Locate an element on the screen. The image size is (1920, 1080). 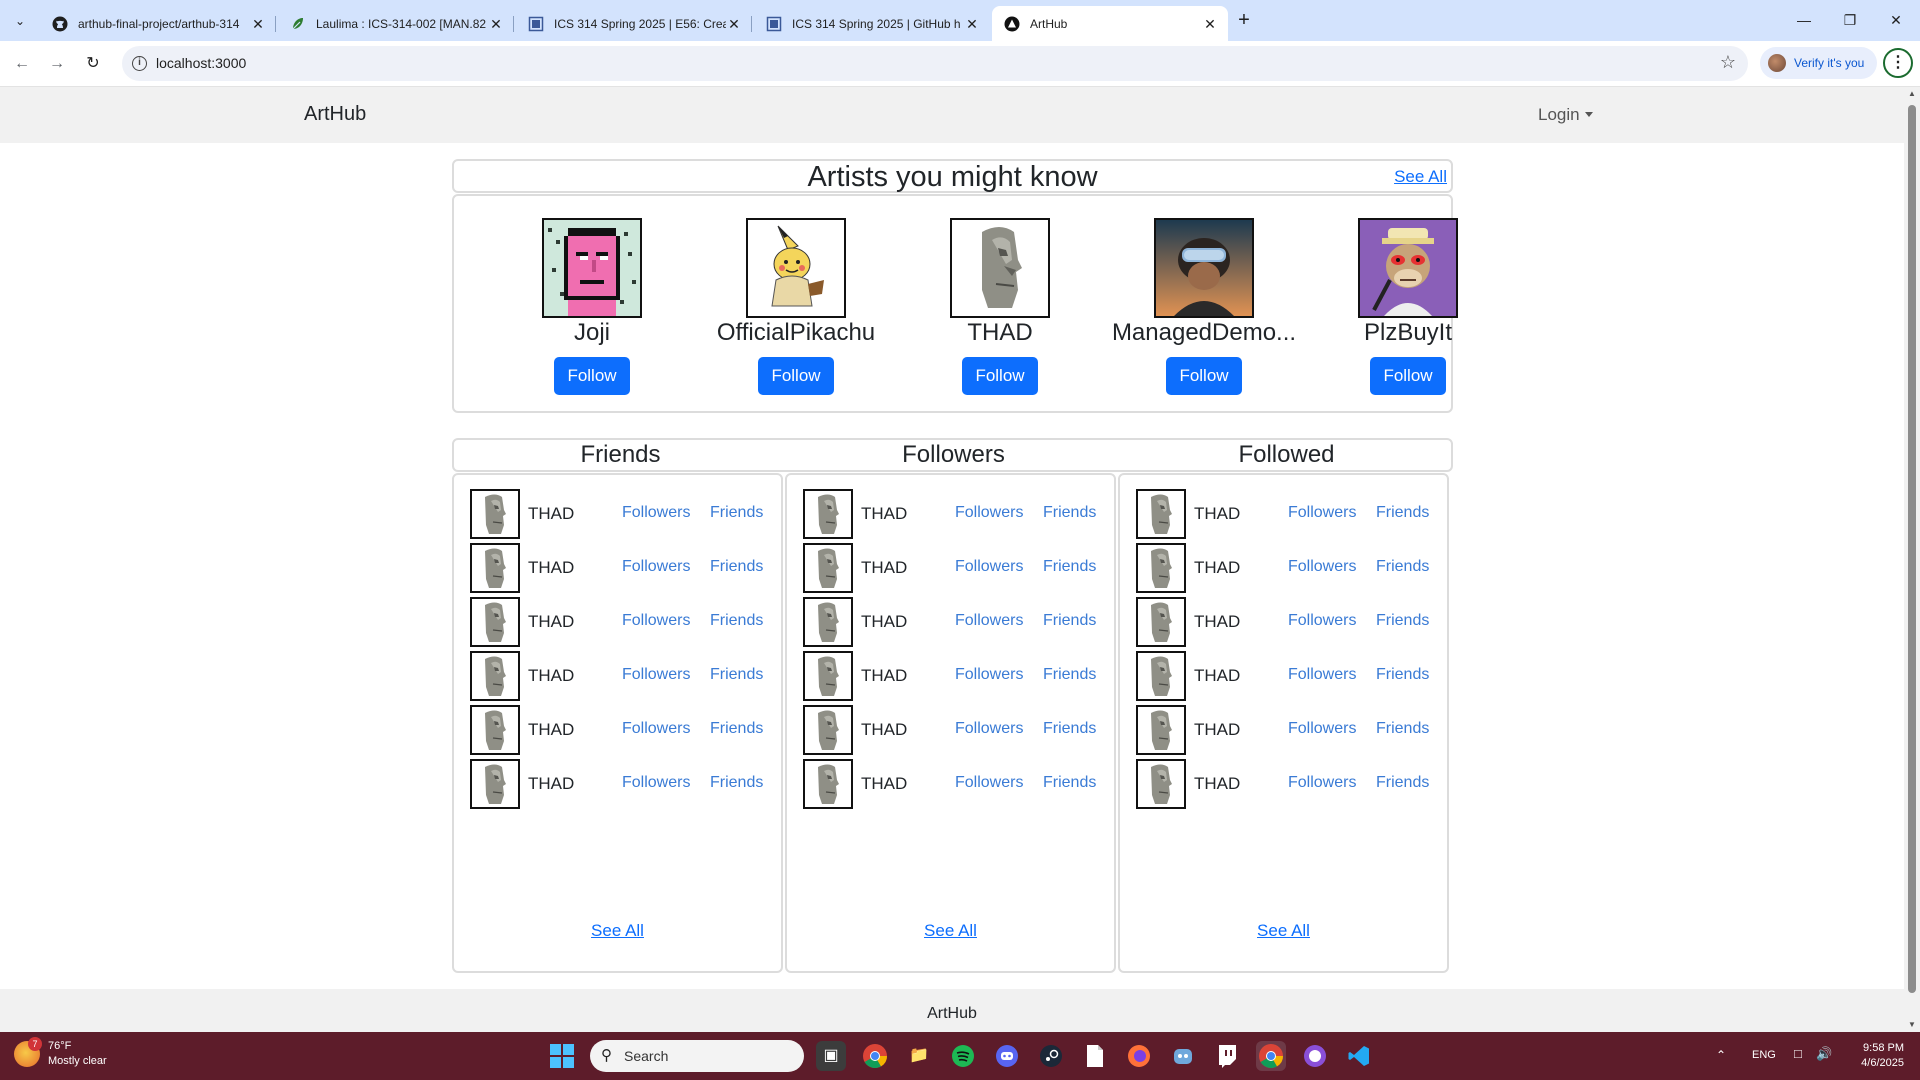
browser-tab: arthub-final-project/arthub-314 ✕ is located at coordinates (158, 23).